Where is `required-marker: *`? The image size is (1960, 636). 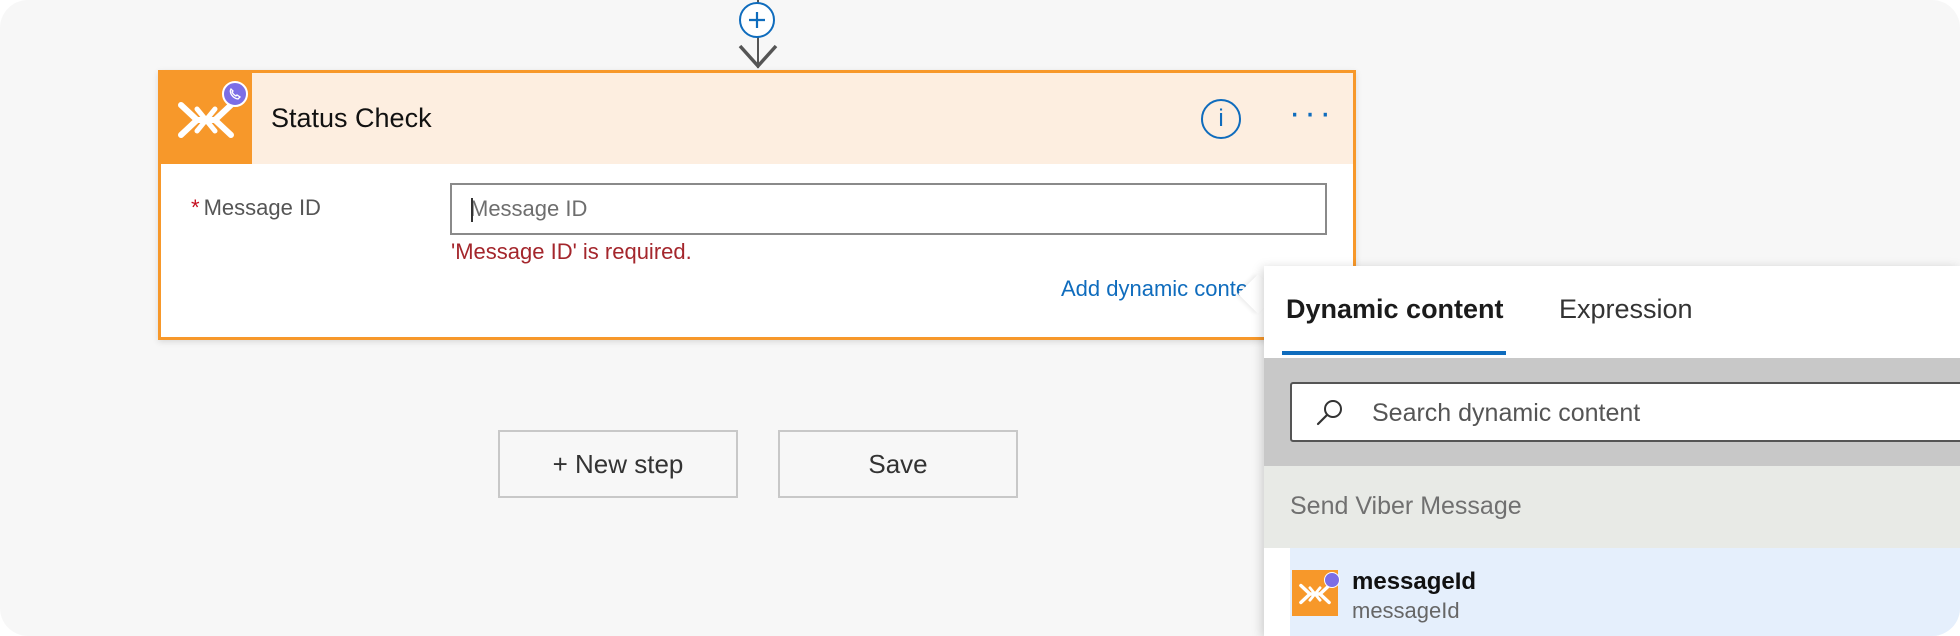
required-marker: * is located at coordinates (195, 207).